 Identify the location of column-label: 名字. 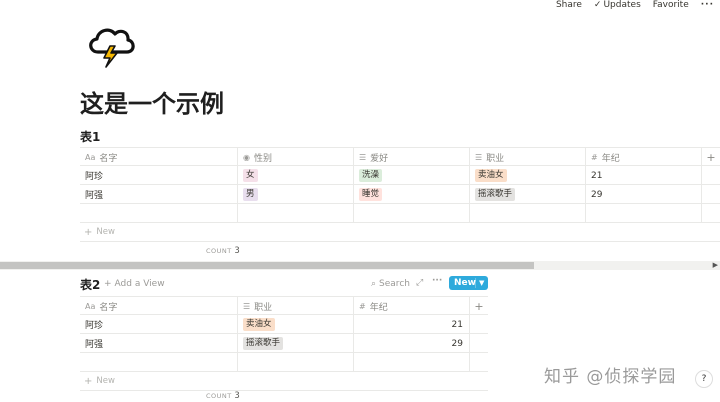
(108, 159).